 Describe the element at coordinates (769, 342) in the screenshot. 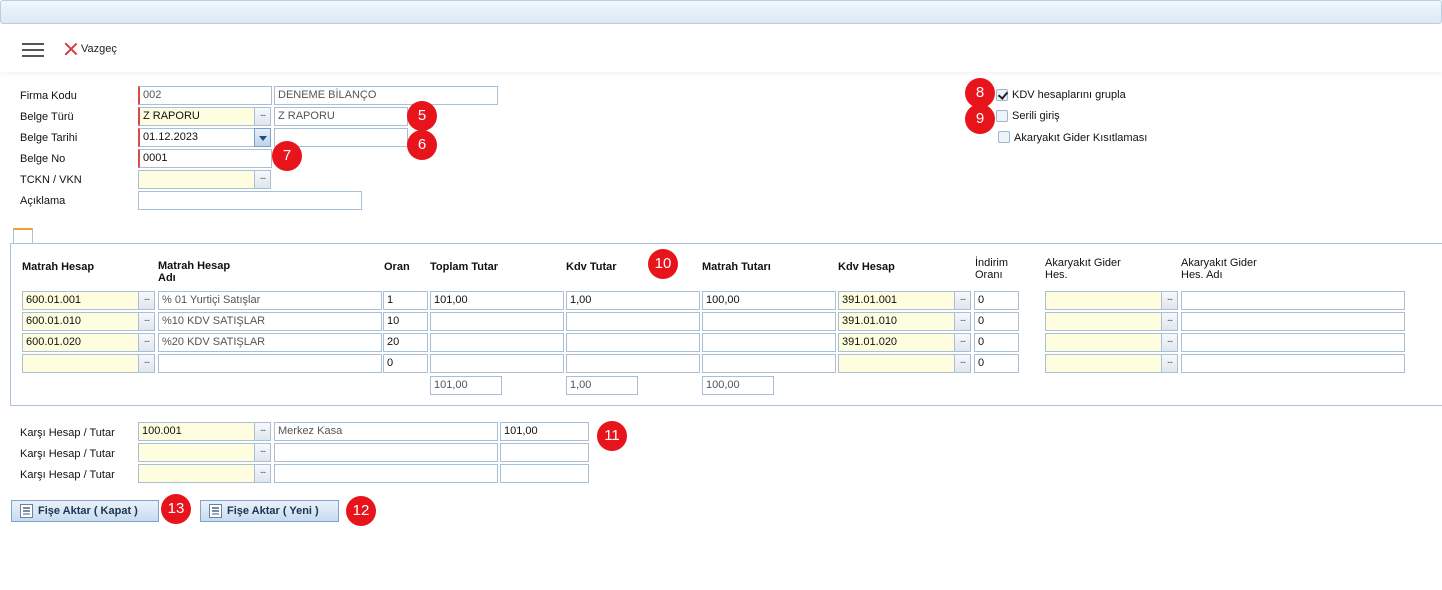

I see `row3-matrah-tutari` at that location.